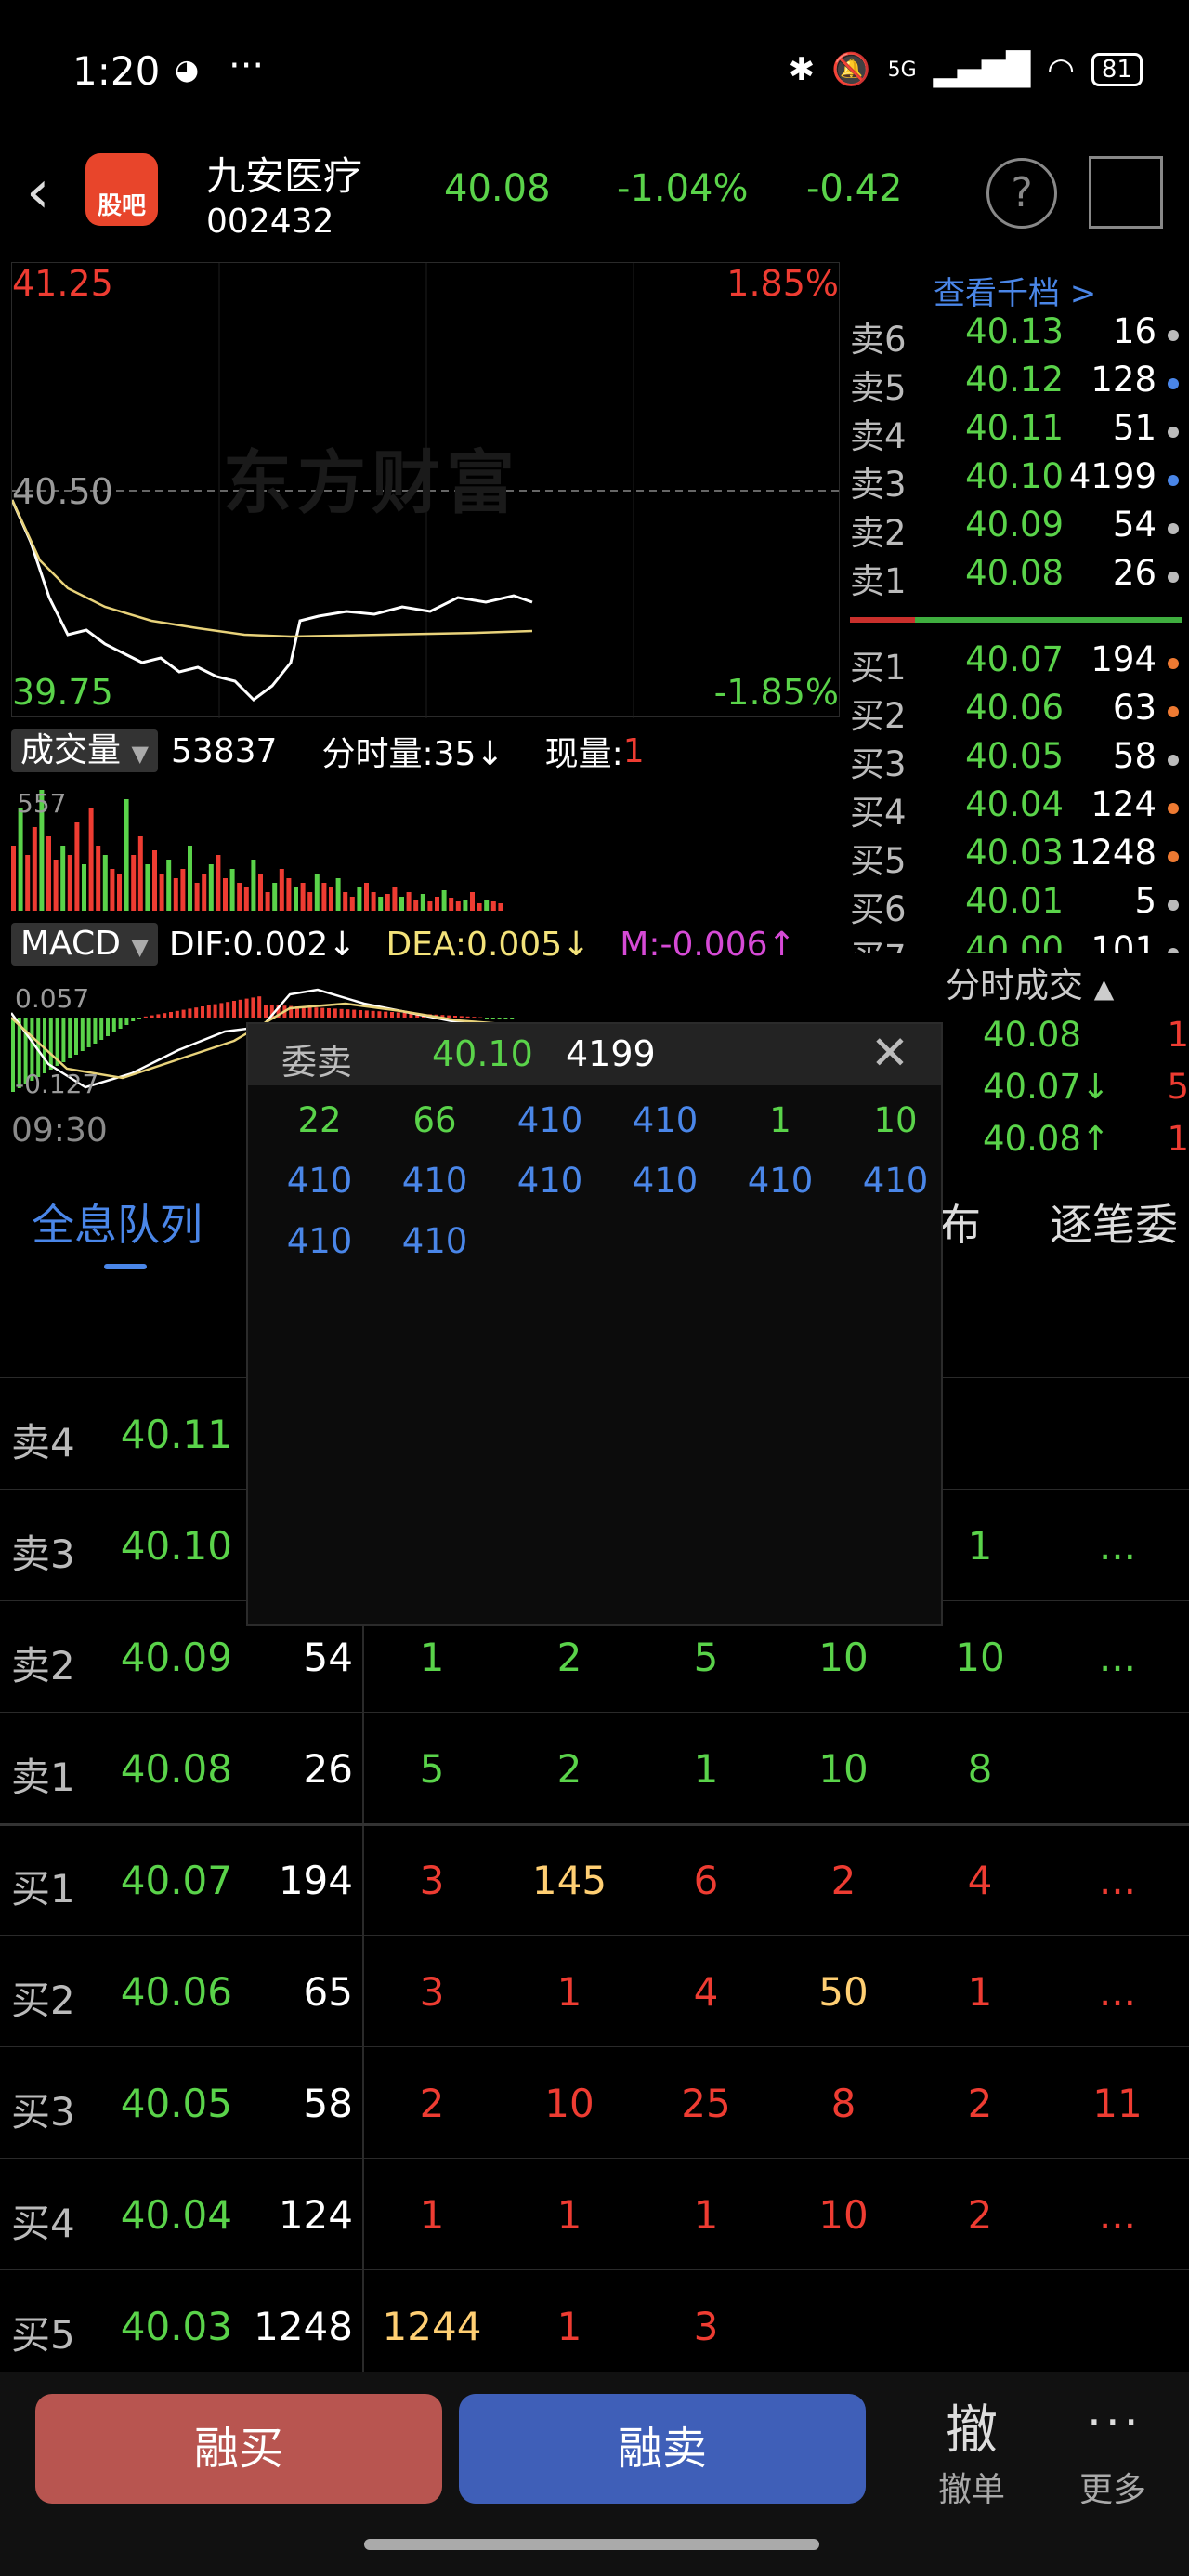 Image resolution: width=1189 pixels, height=2576 pixels. I want to click on tab-queue: 全息队列, so click(117, 1222).